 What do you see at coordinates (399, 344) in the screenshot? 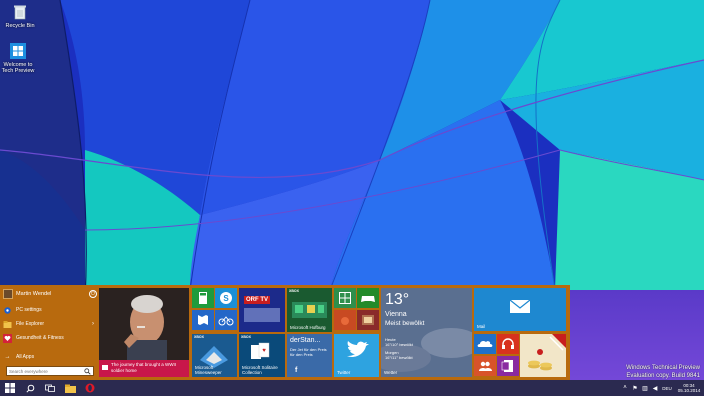
I see `weather-today-value: 16°/10° bewölkt` at bounding box center [399, 344].